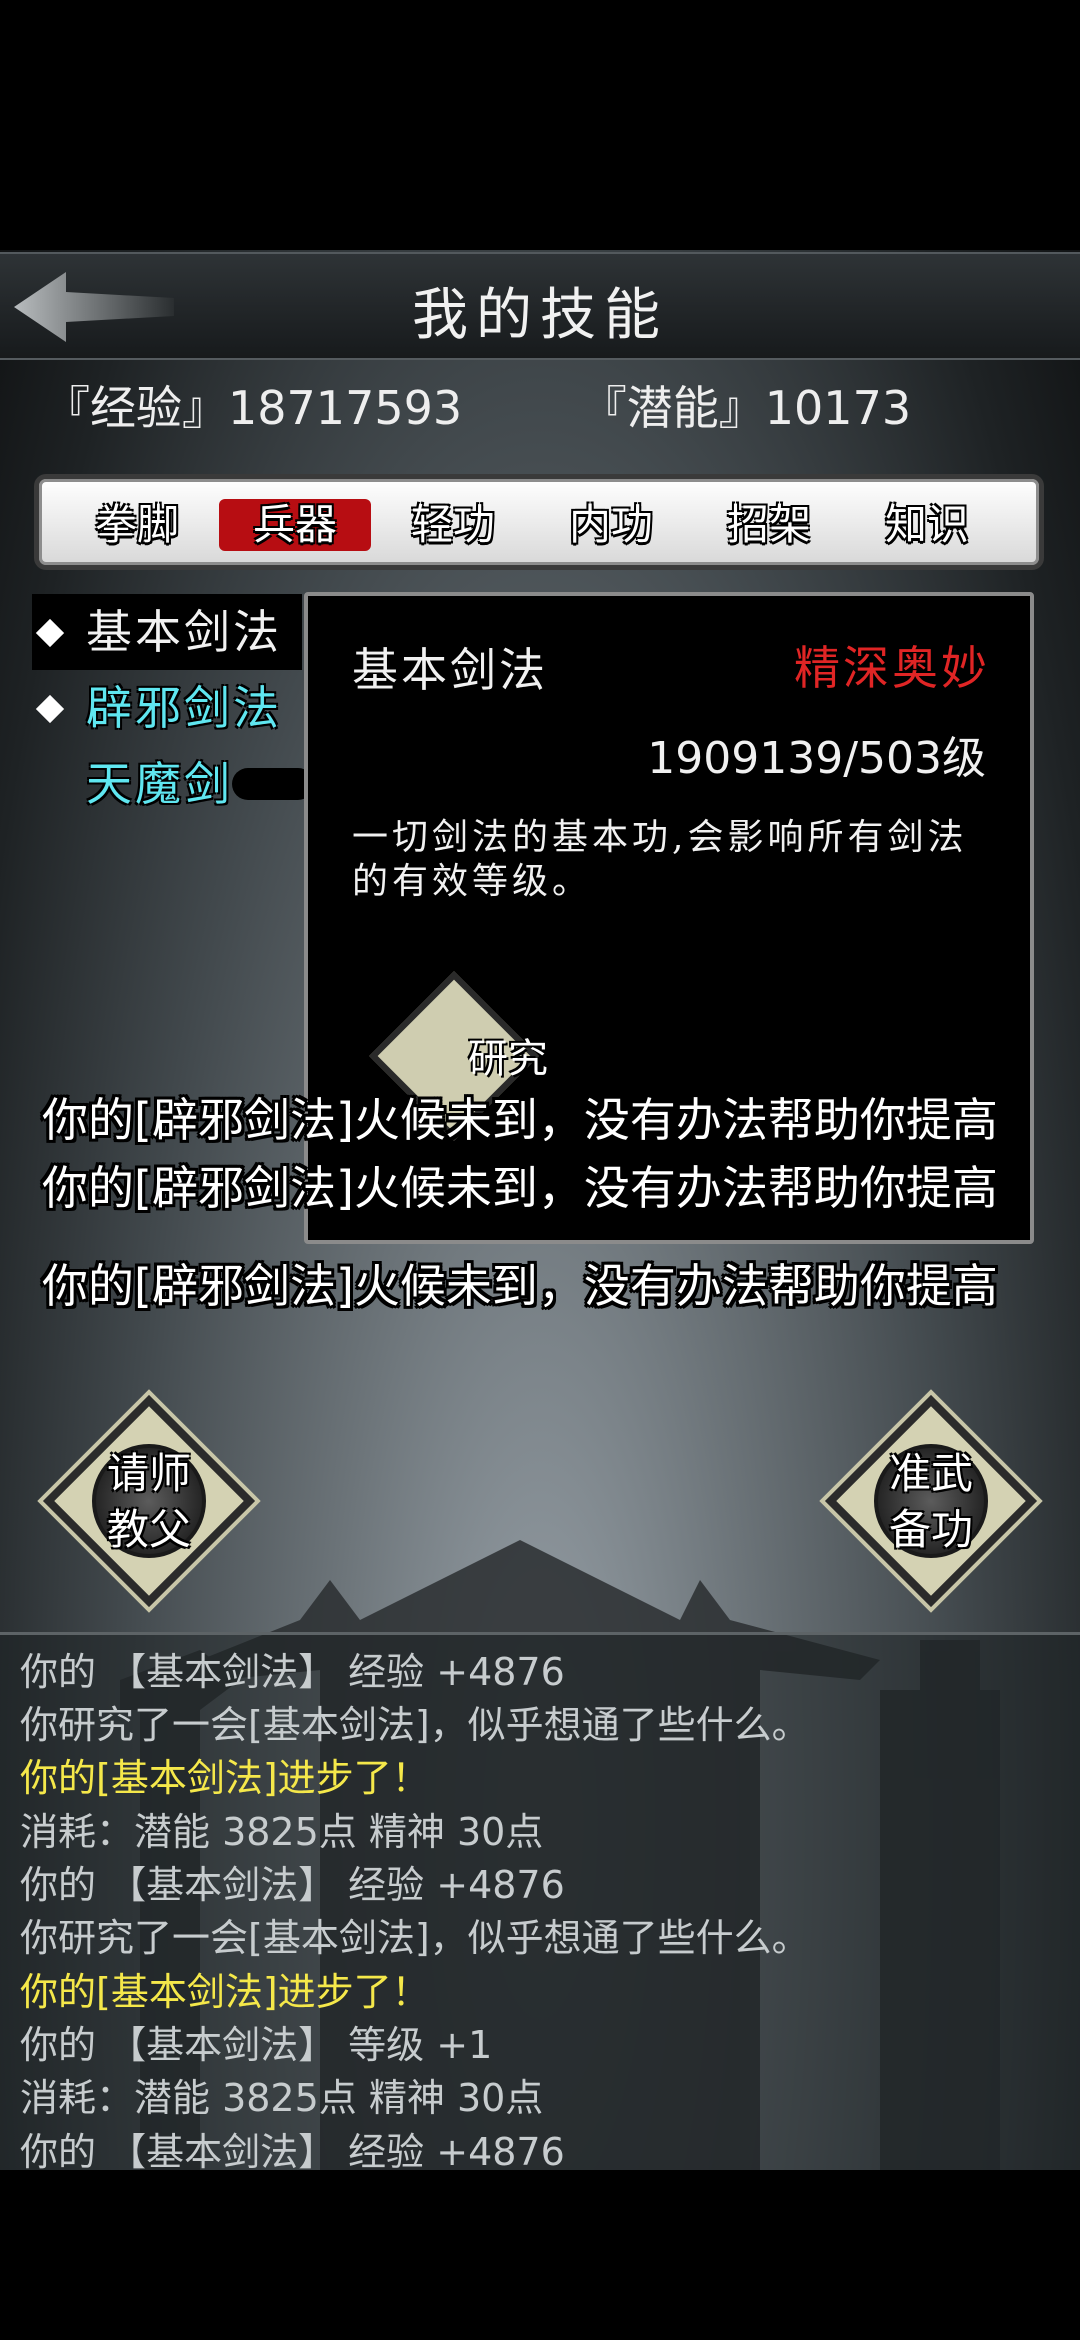 This screenshot has height=2340, width=1080. Describe the element at coordinates (746, 408) in the screenshot. I see `potential-stat: 『潜能』10173` at that location.